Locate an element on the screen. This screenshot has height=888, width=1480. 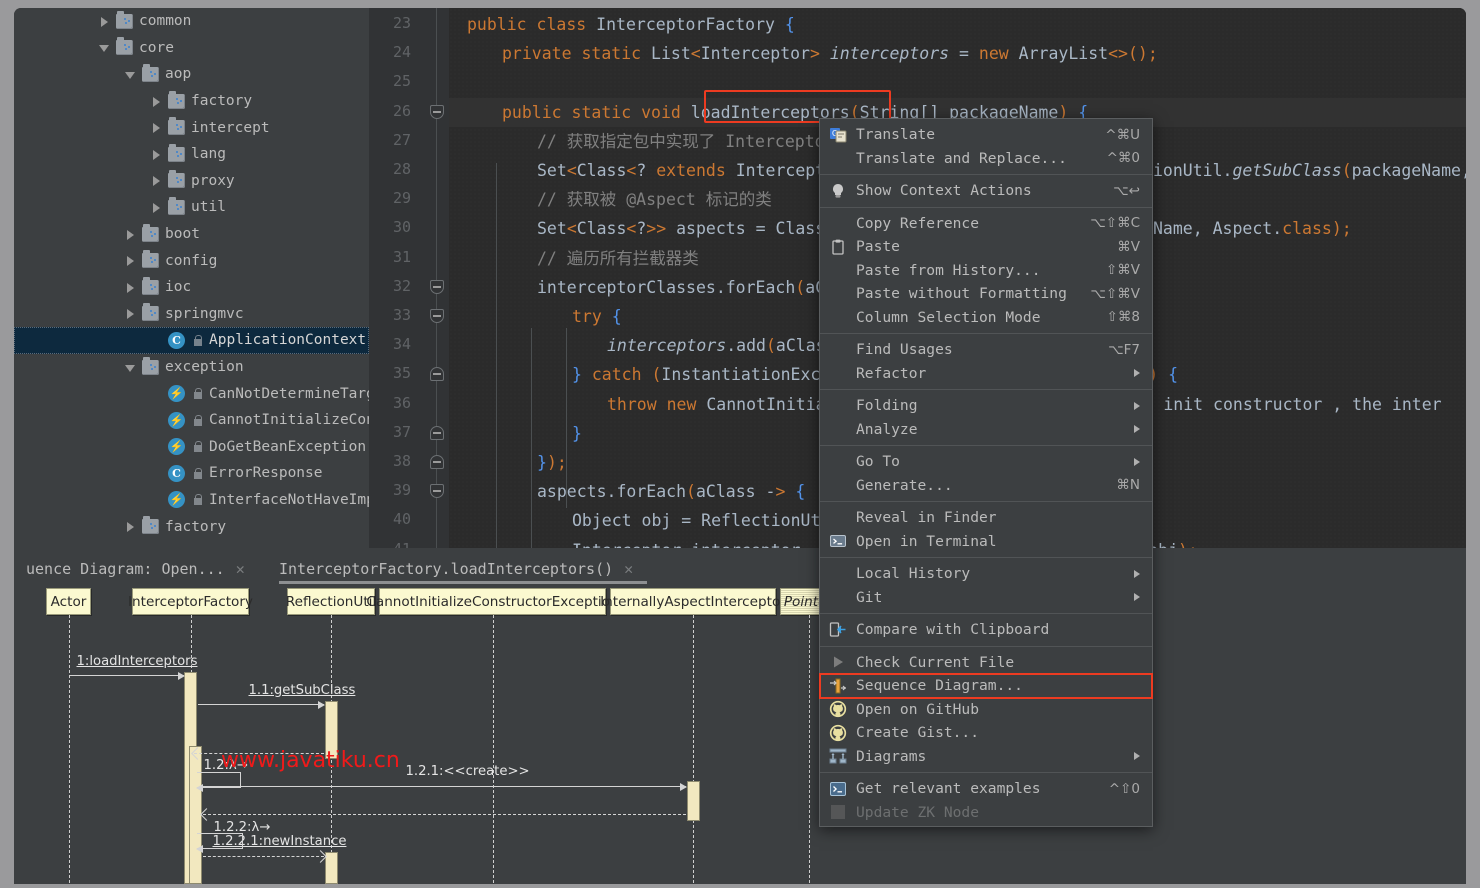
menu-item-refactor: Refactor is located at coordinates (986, 374).